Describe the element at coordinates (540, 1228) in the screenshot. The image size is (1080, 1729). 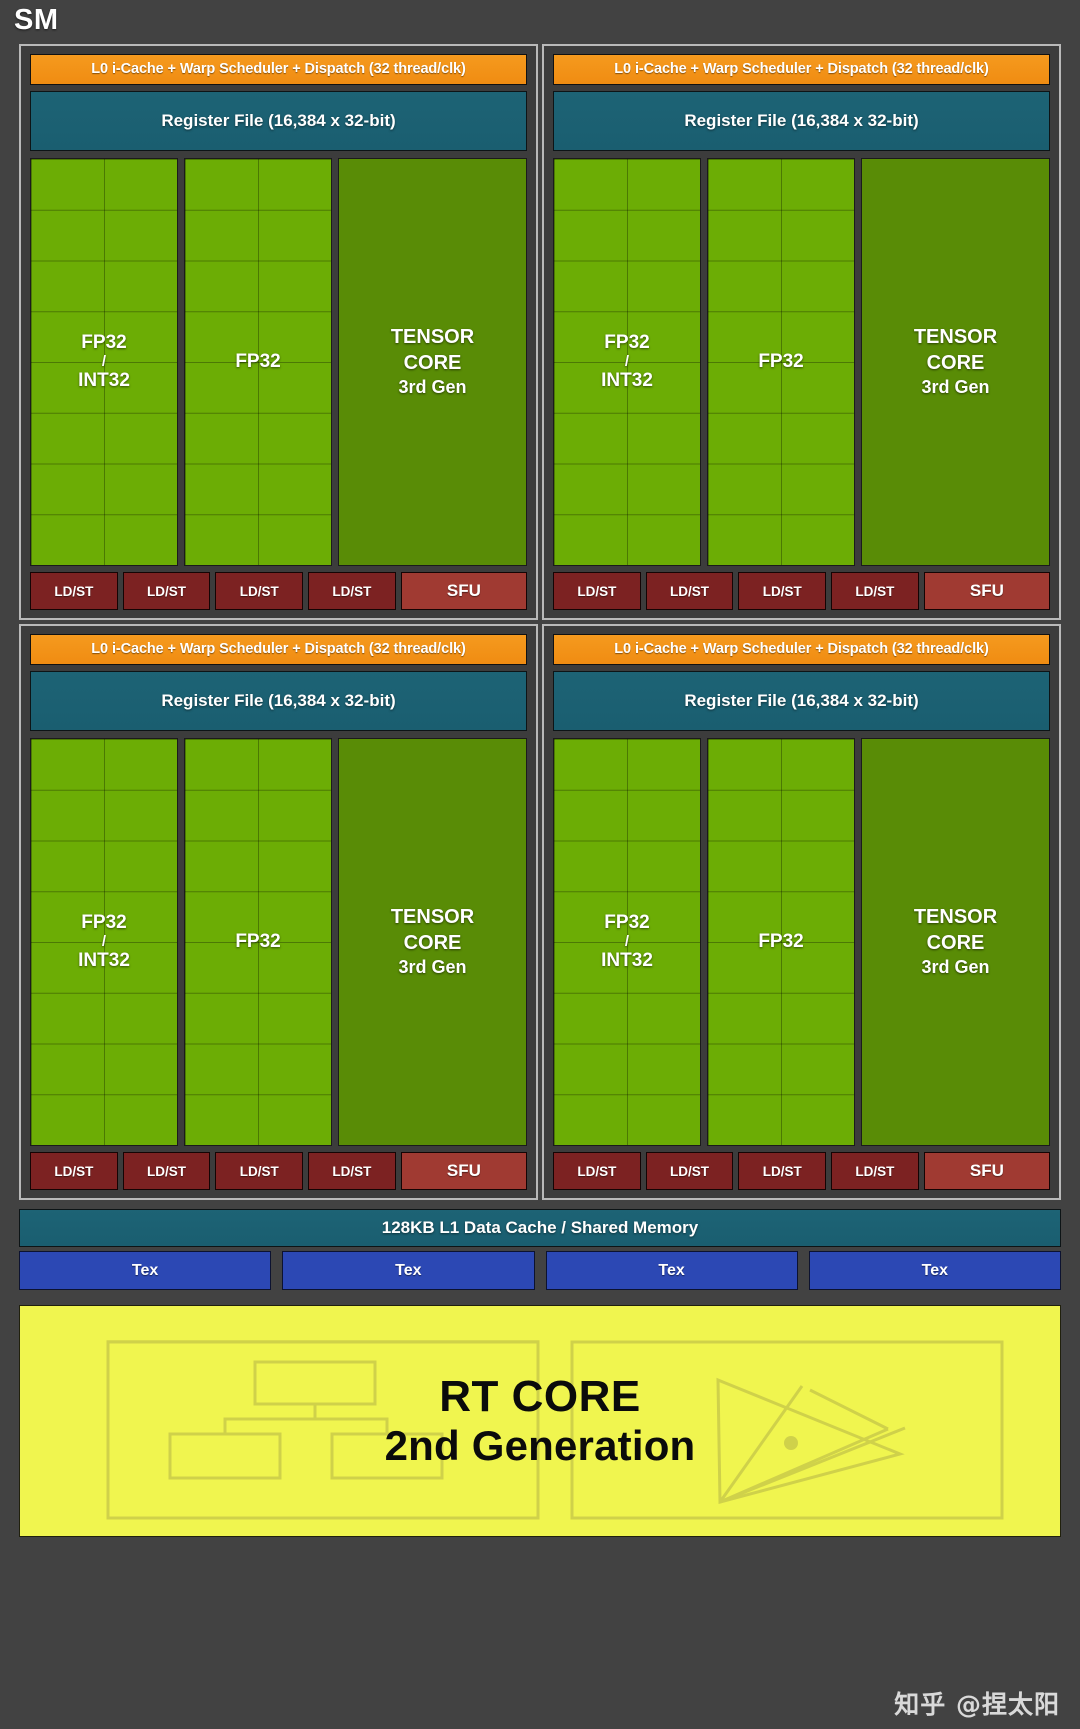
I see `l1-data-cache: 128KB L1 Data Cache / Shared Memory` at that location.